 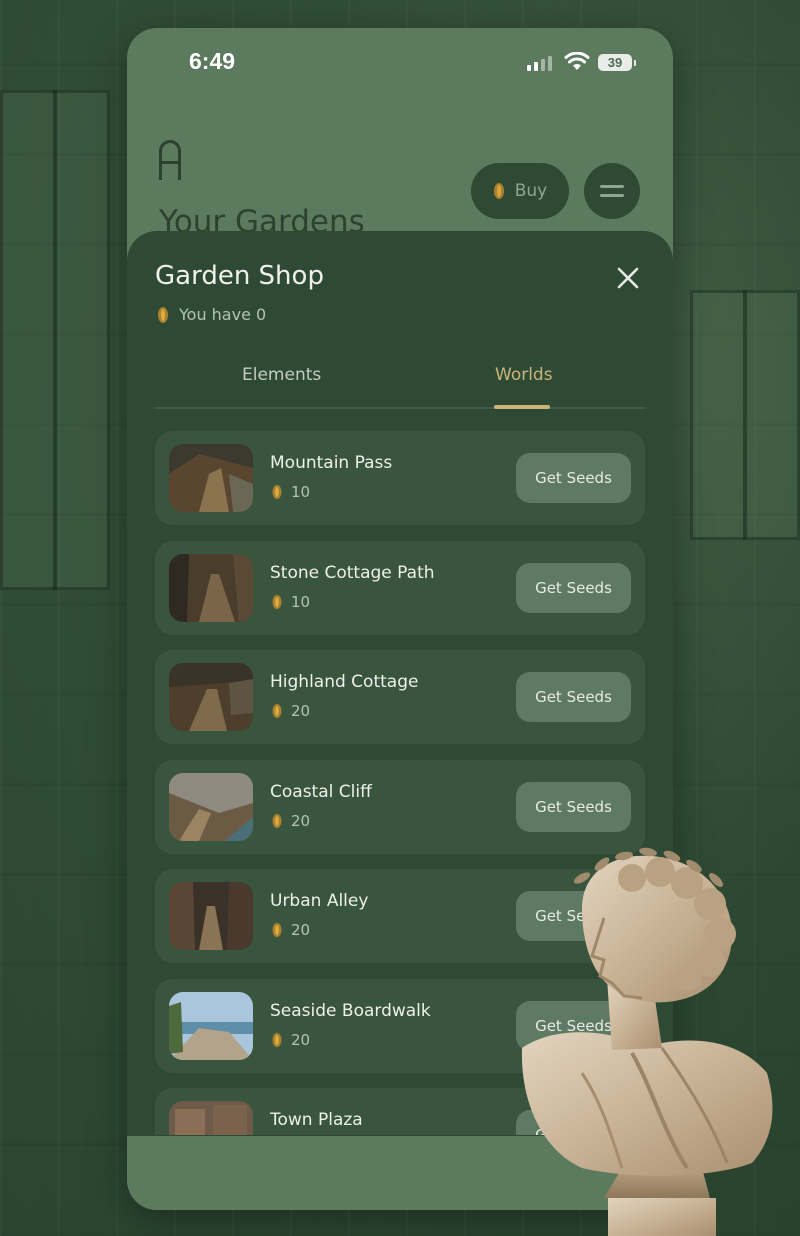 I want to click on buy-label: Buy, so click(x=531, y=191).